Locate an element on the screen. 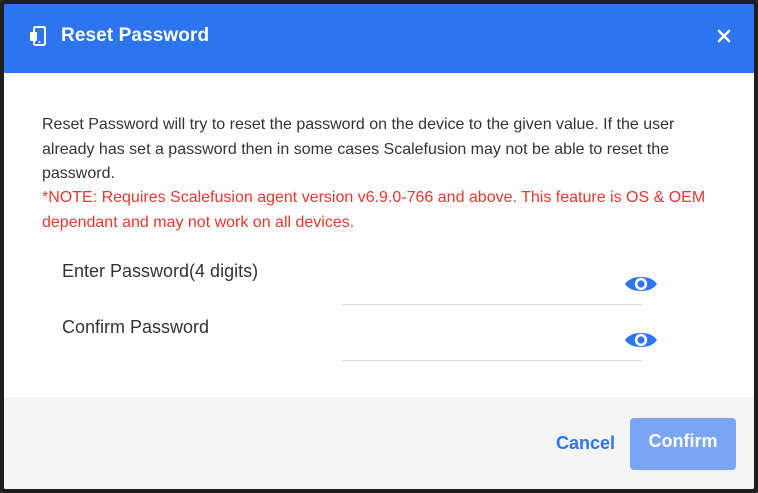 This screenshot has height=493, width=758. dialog-header: Reset Password is located at coordinates (379, 38).